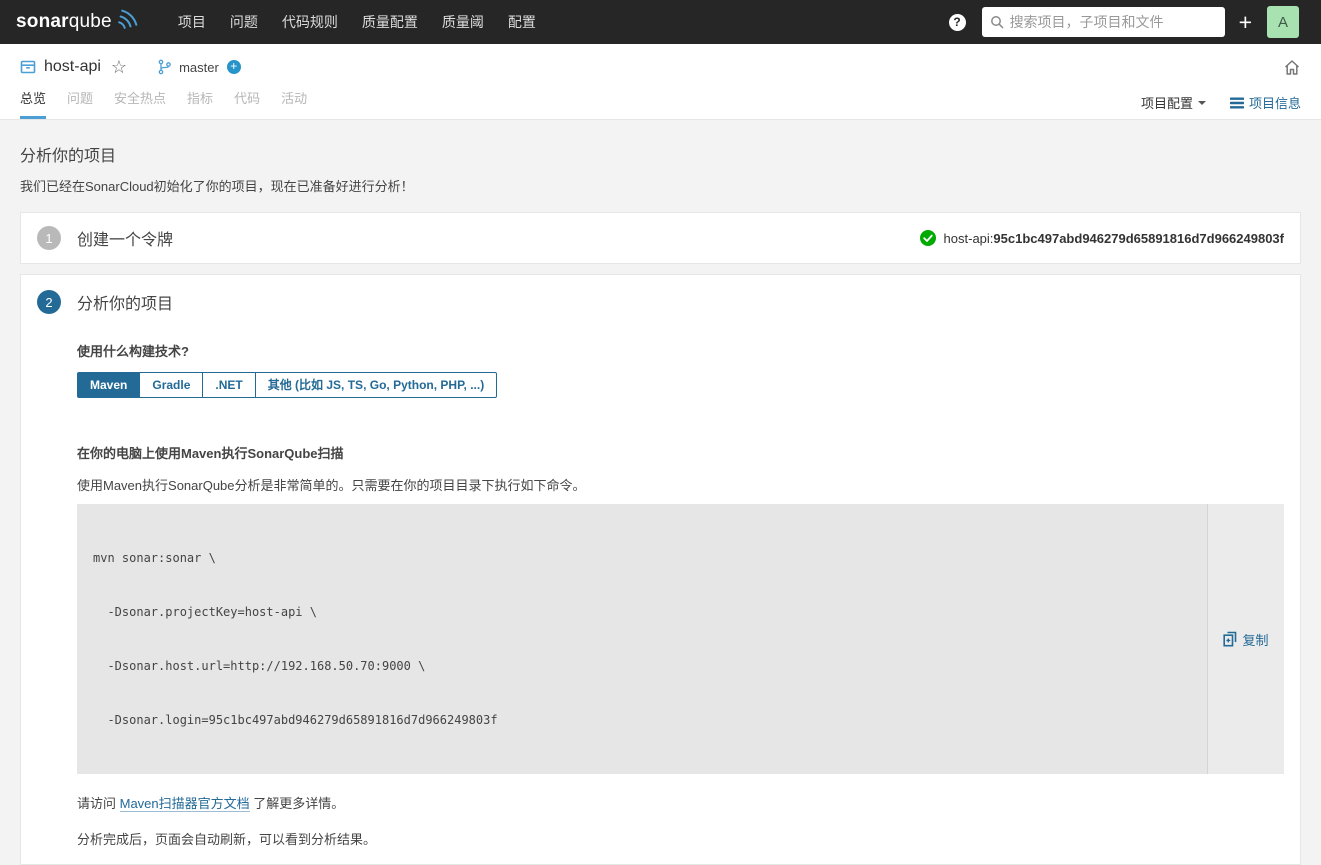  I want to click on nav-item-projects: 项目, so click(192, 22).